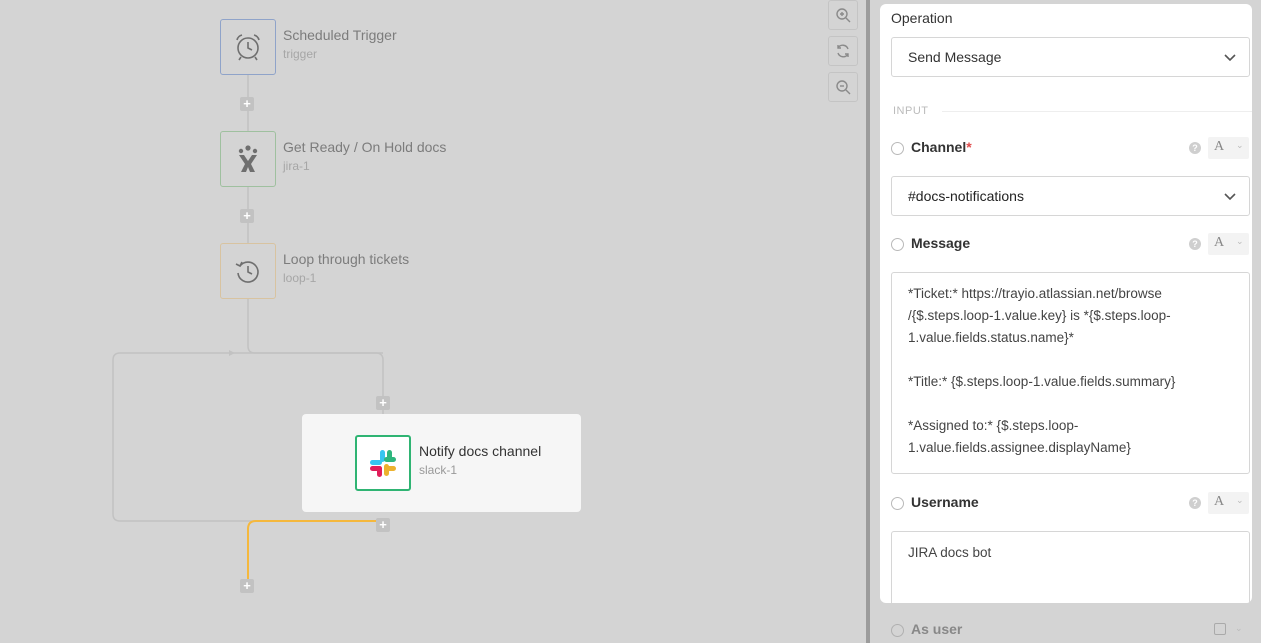 This screenshot has width=1261, height=643. Describe the element at coordinates (897, 503) in the screenshot. I see `username-radio` at that location.